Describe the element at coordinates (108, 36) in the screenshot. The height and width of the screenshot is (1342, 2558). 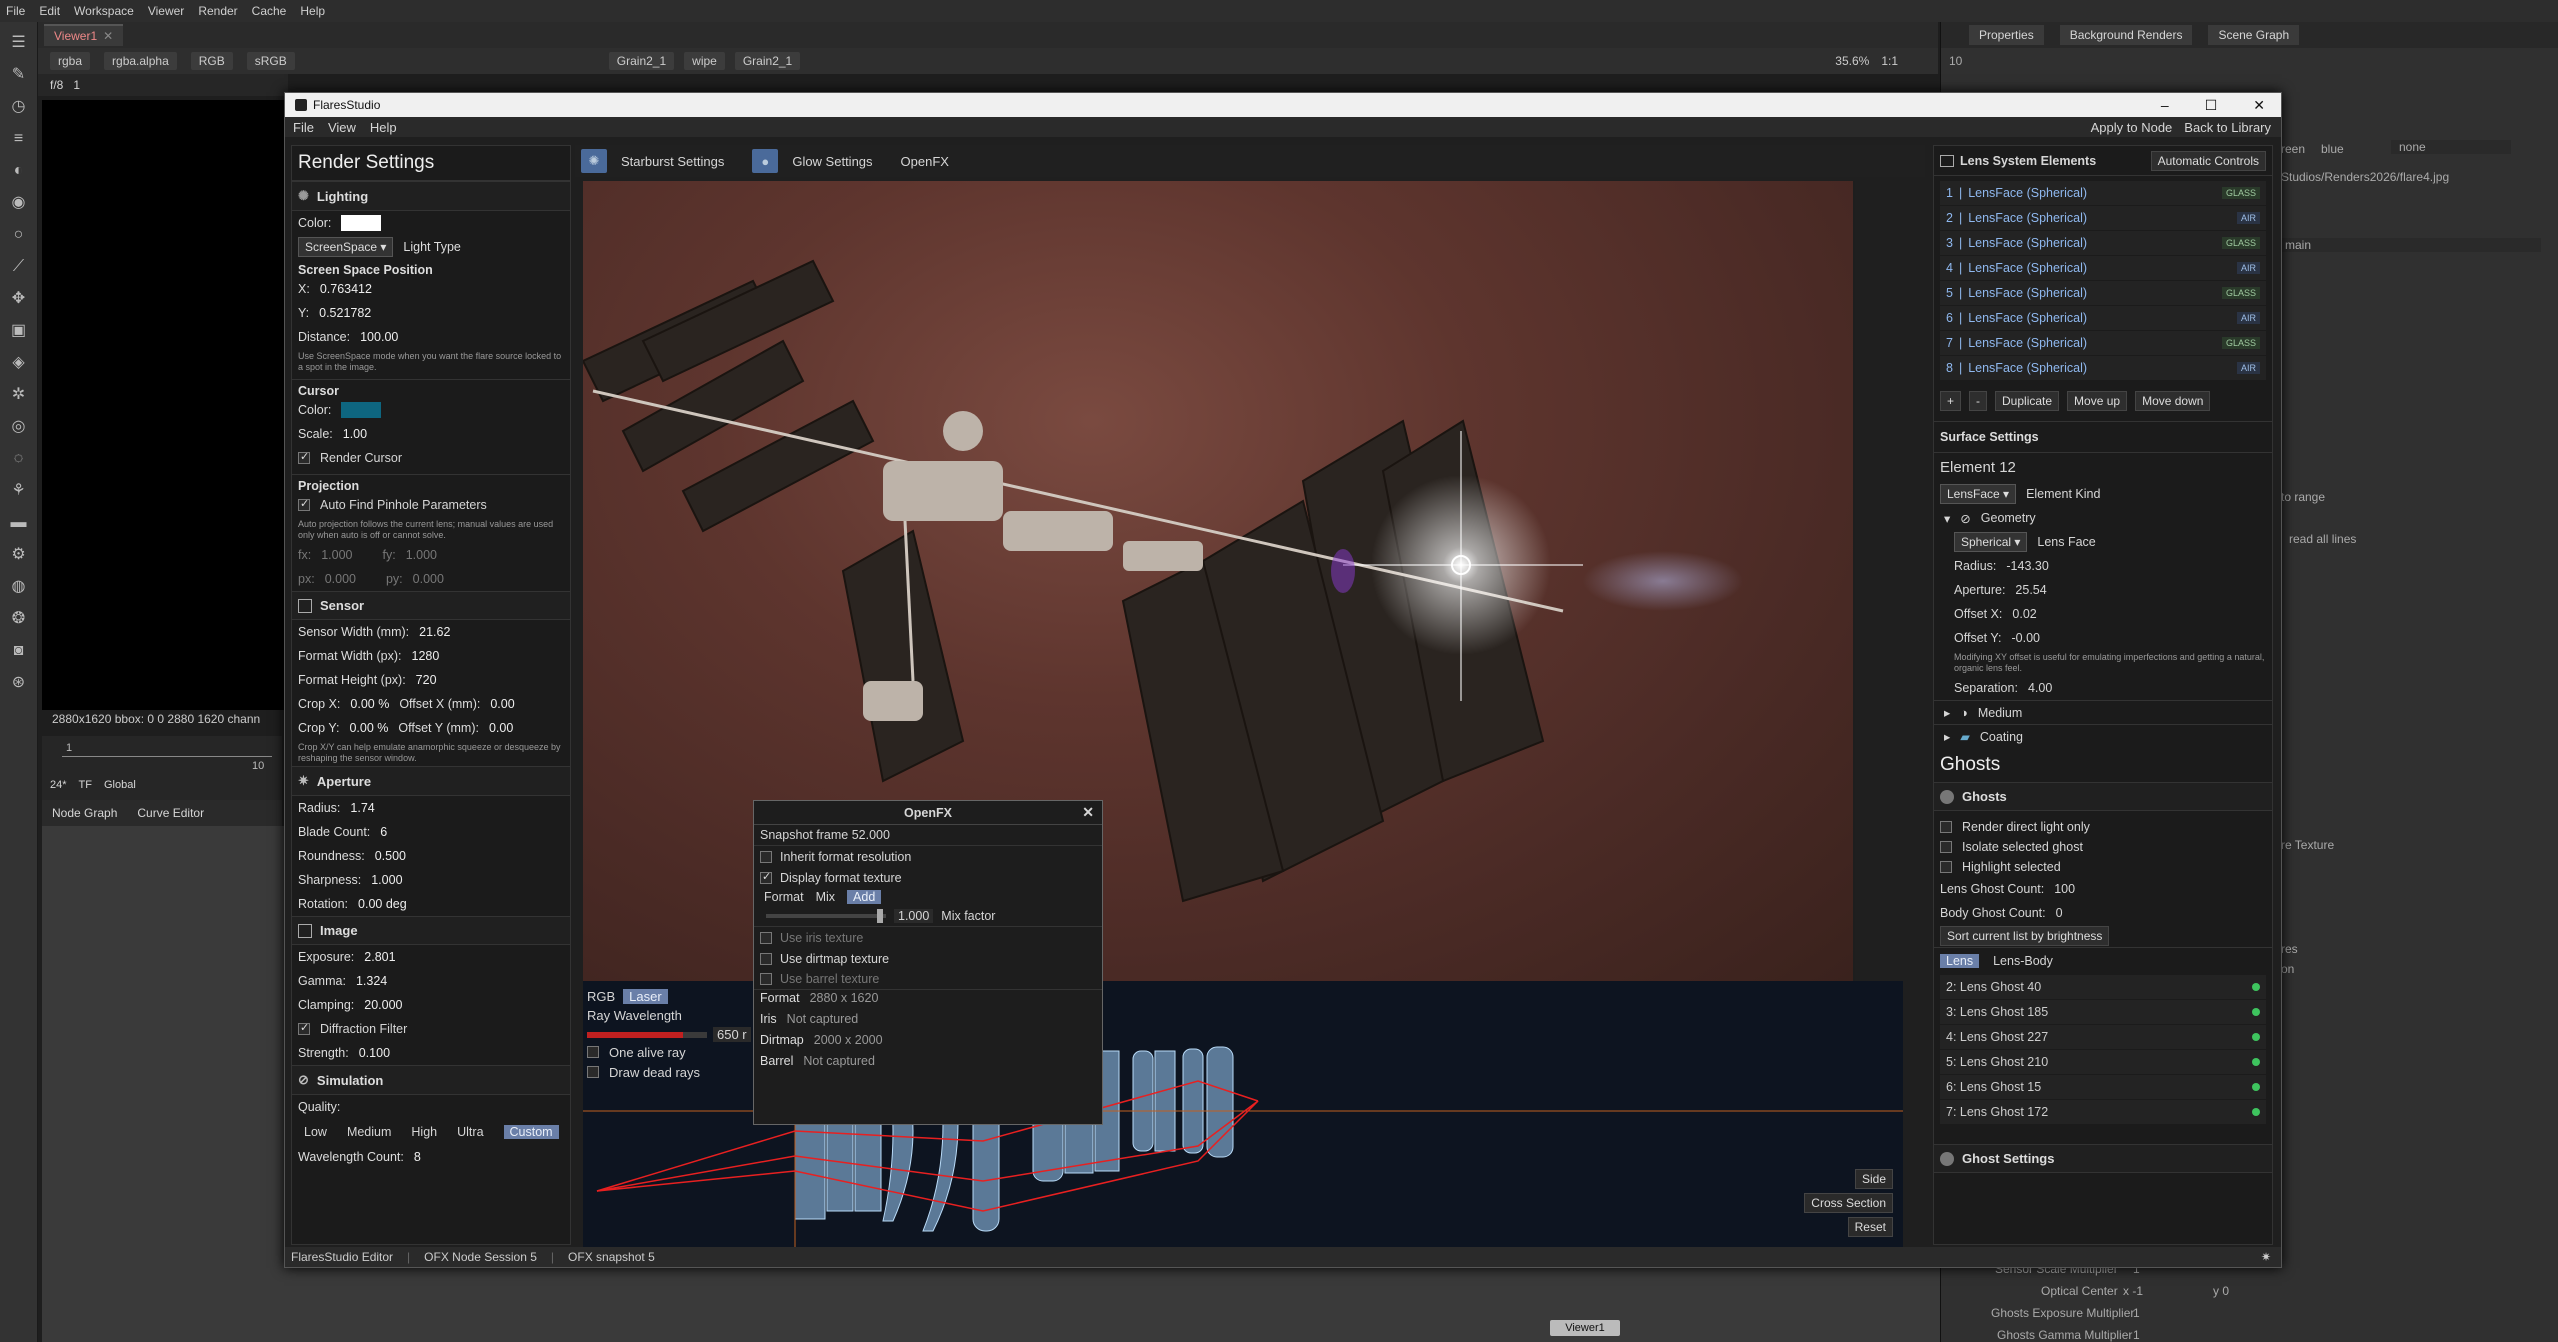
I see `close-icon: ✕` at that location.